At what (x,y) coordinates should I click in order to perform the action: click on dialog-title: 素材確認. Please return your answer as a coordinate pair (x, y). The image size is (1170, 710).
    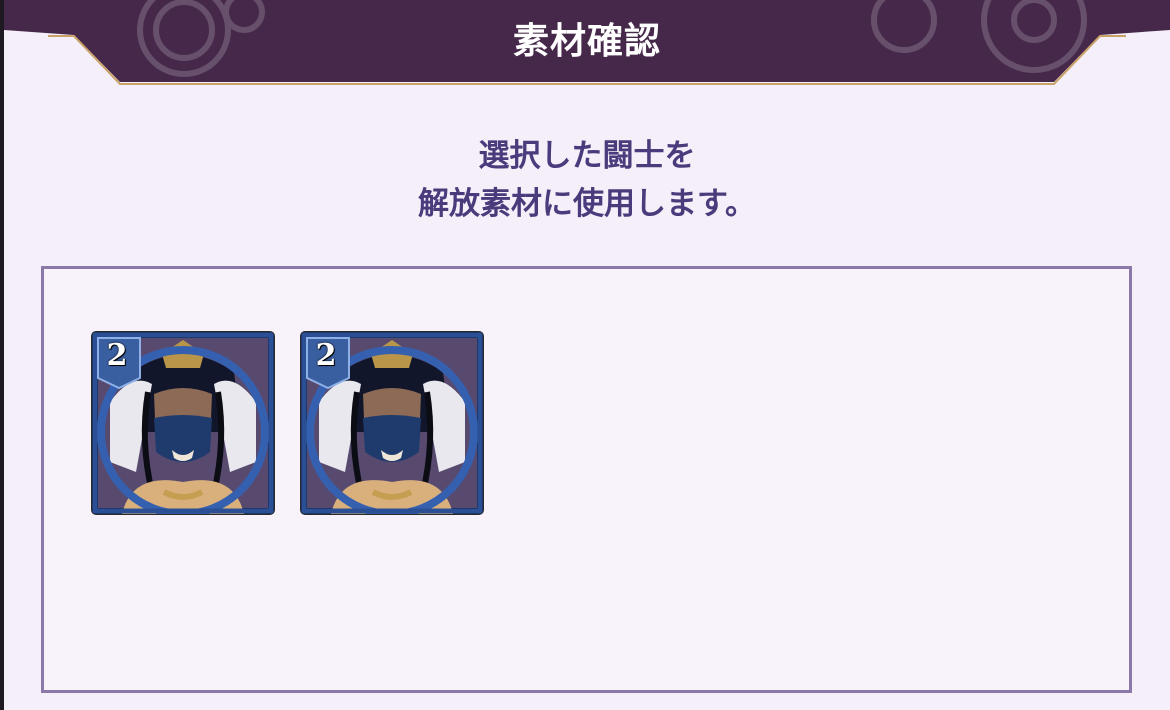
    Looking at the image, I should click on (586, 41).